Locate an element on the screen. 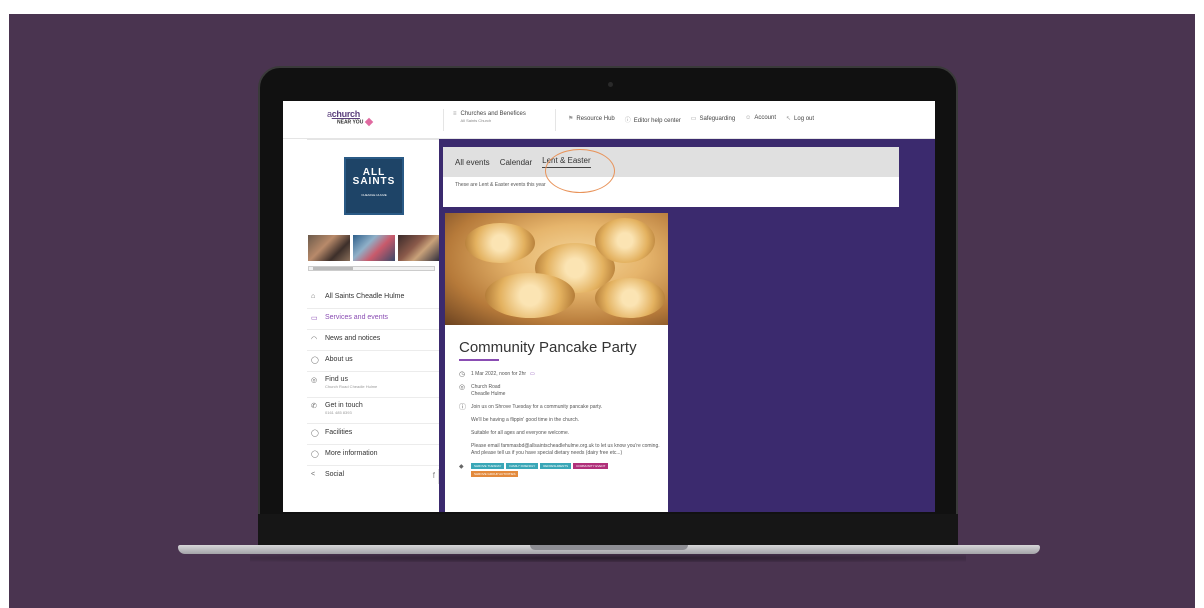 The height and width of the screenshot is (608, 1204). tag-badge: SHROVE TUESDAY is located at coordinates (488, 466).